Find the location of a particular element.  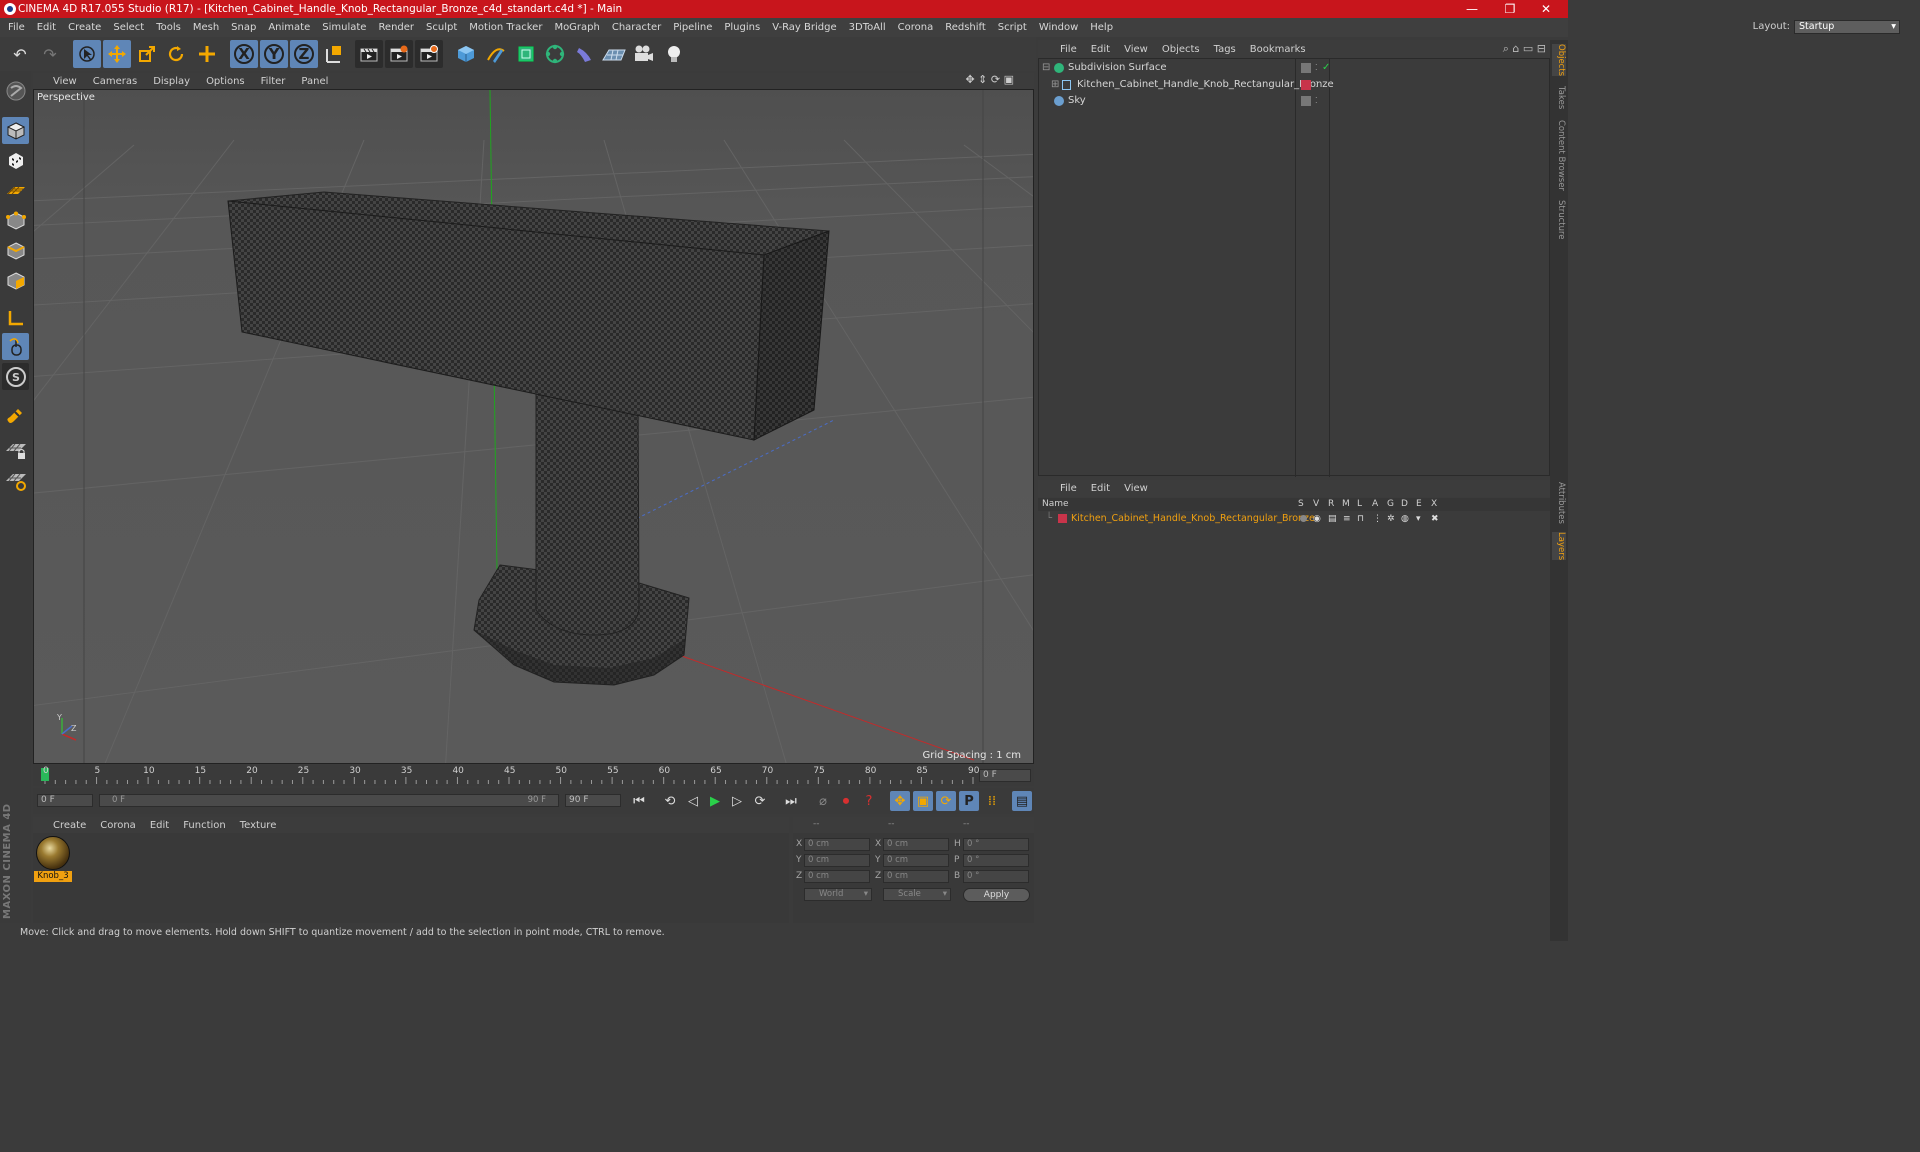

light-icon is located at coordinates (674, 54).